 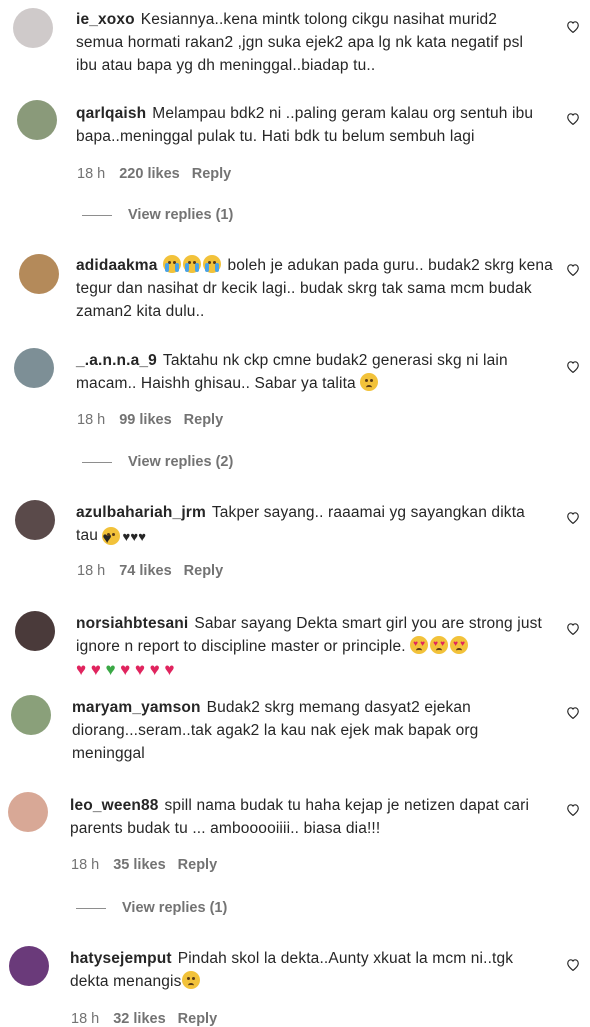 What do you see at coordinates (134, 536) in the screenshot?
I see `heart-glyph: ♥♥♥` at bounding box center [134, 536].